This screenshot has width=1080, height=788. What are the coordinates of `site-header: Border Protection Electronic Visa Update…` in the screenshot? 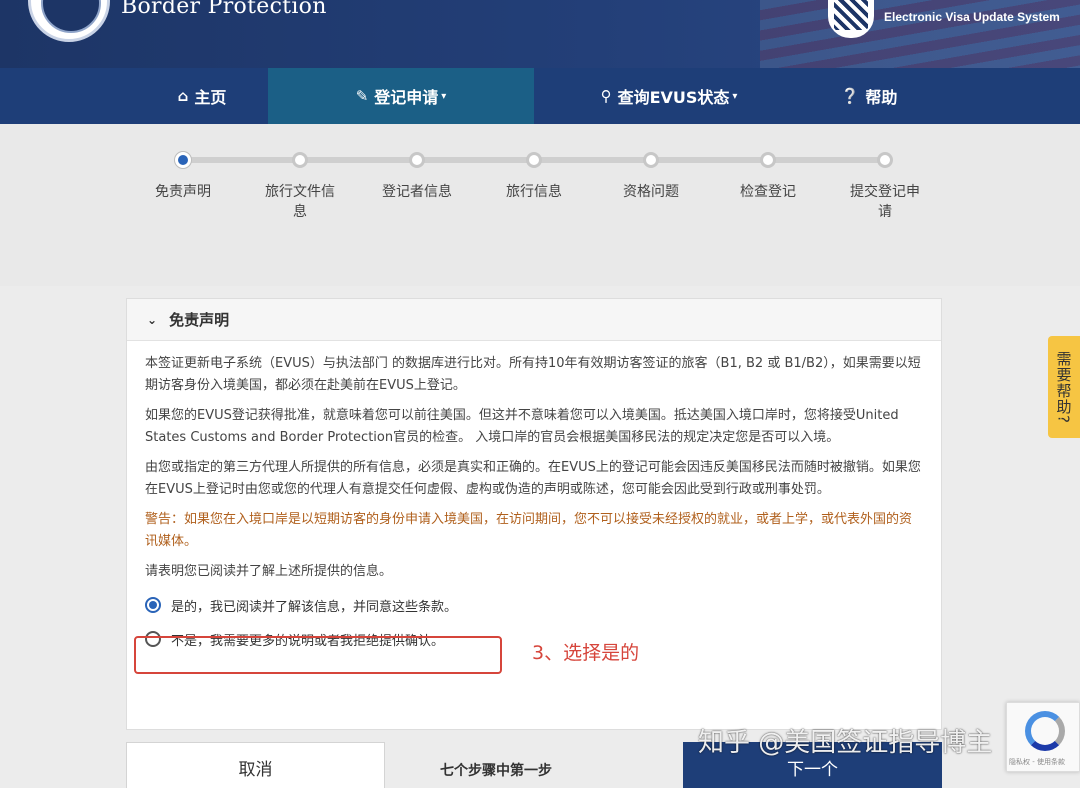 It's located at (540, 34).